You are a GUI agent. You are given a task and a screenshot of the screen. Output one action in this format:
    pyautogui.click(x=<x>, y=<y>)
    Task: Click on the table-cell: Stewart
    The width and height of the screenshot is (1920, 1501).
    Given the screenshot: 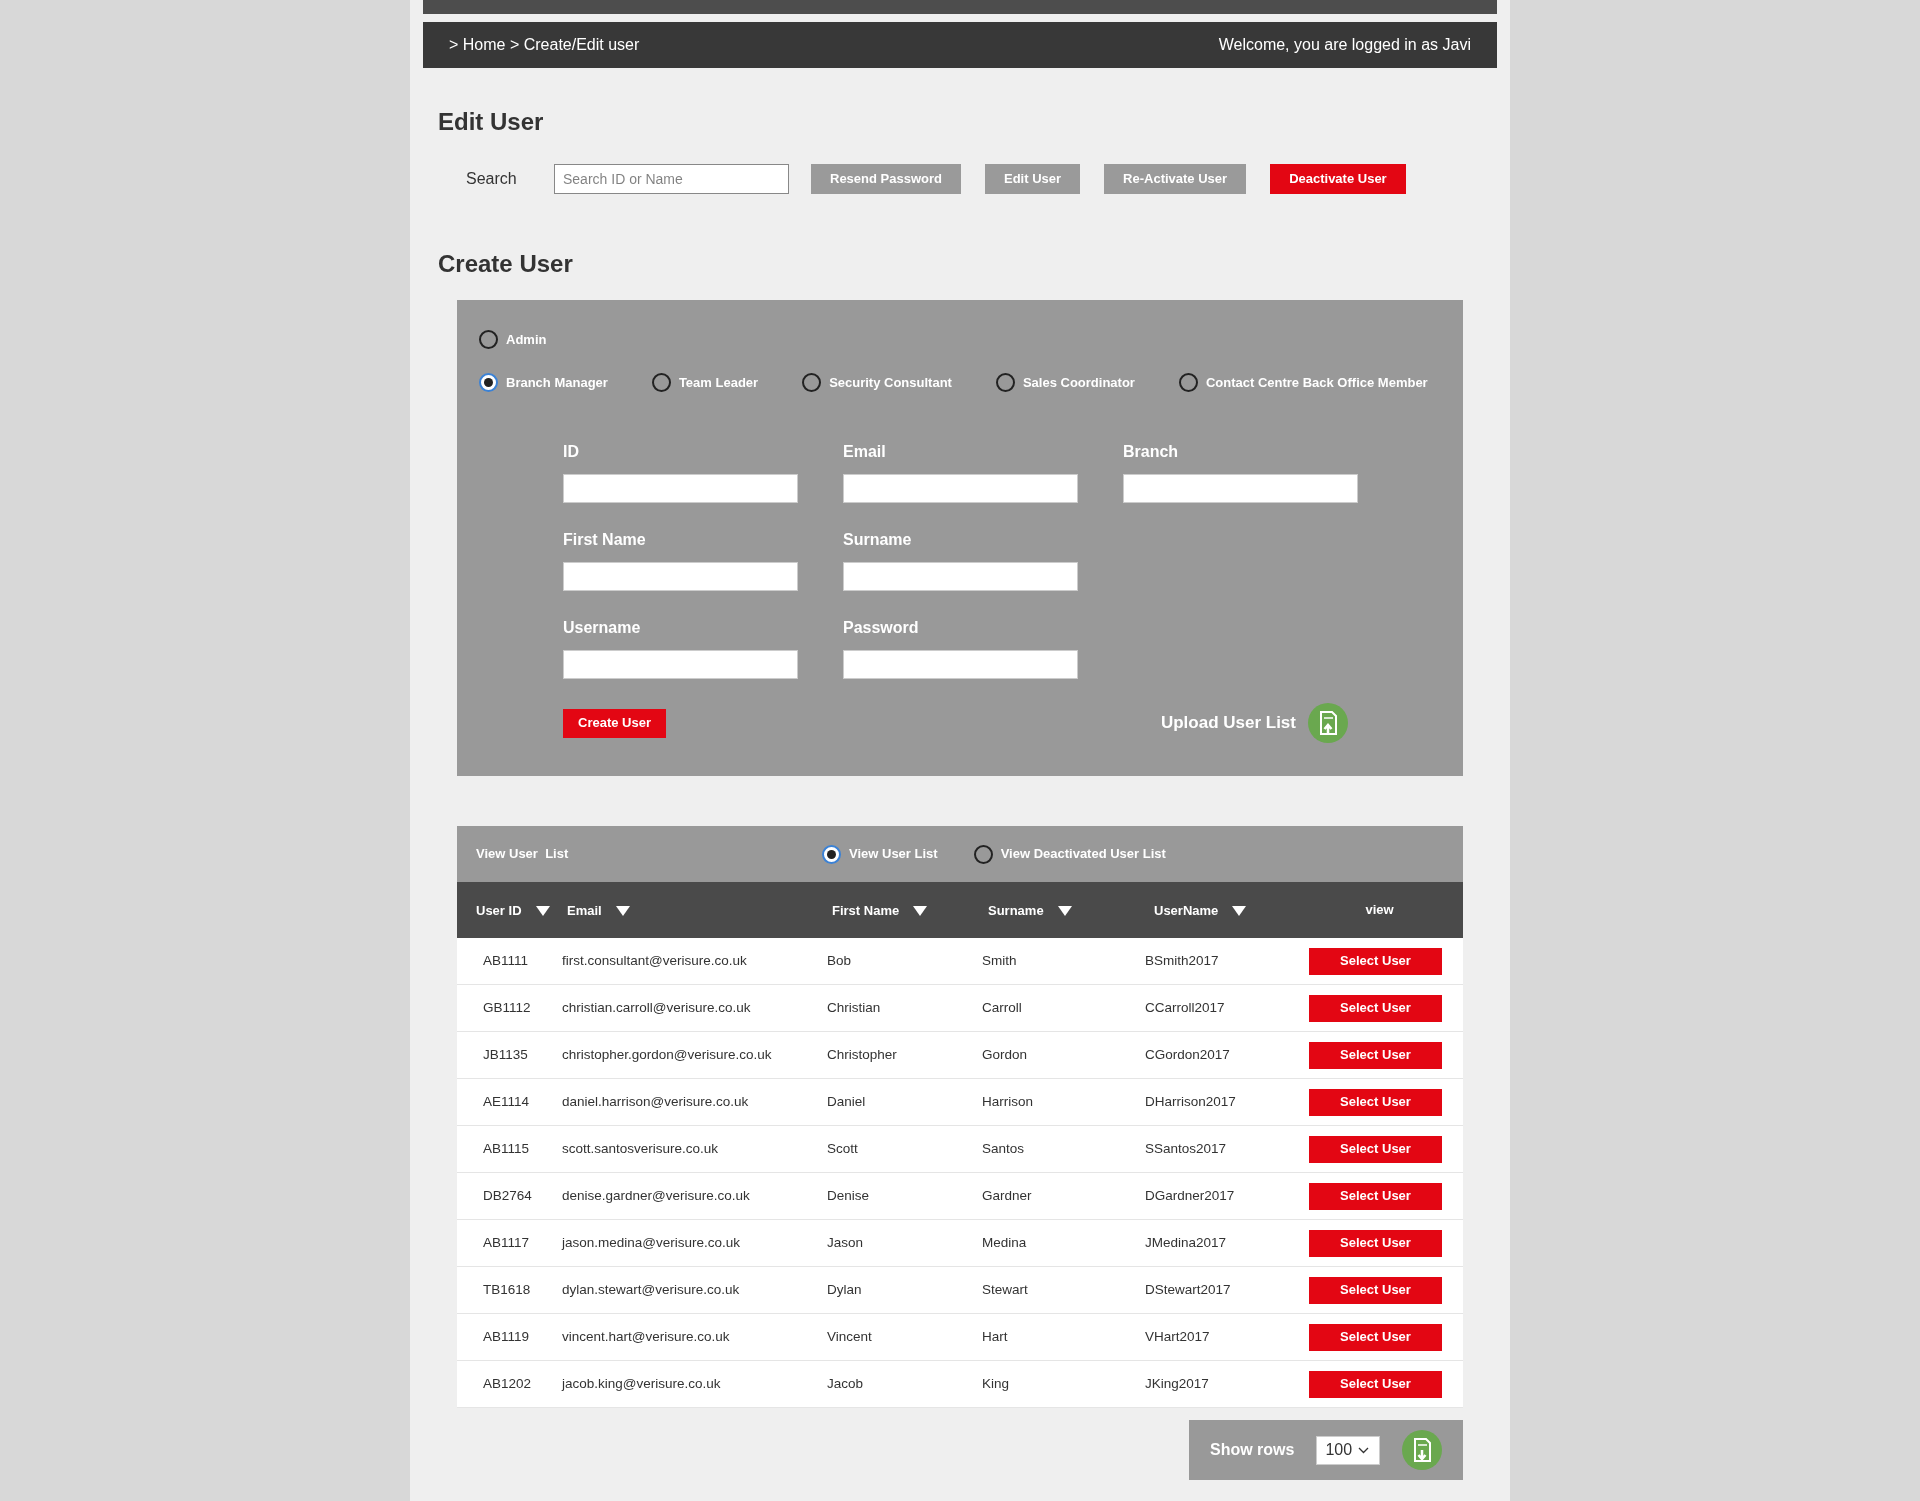 What is the action you would take?
    pyautogui.click(x=1005, y=1289)
    